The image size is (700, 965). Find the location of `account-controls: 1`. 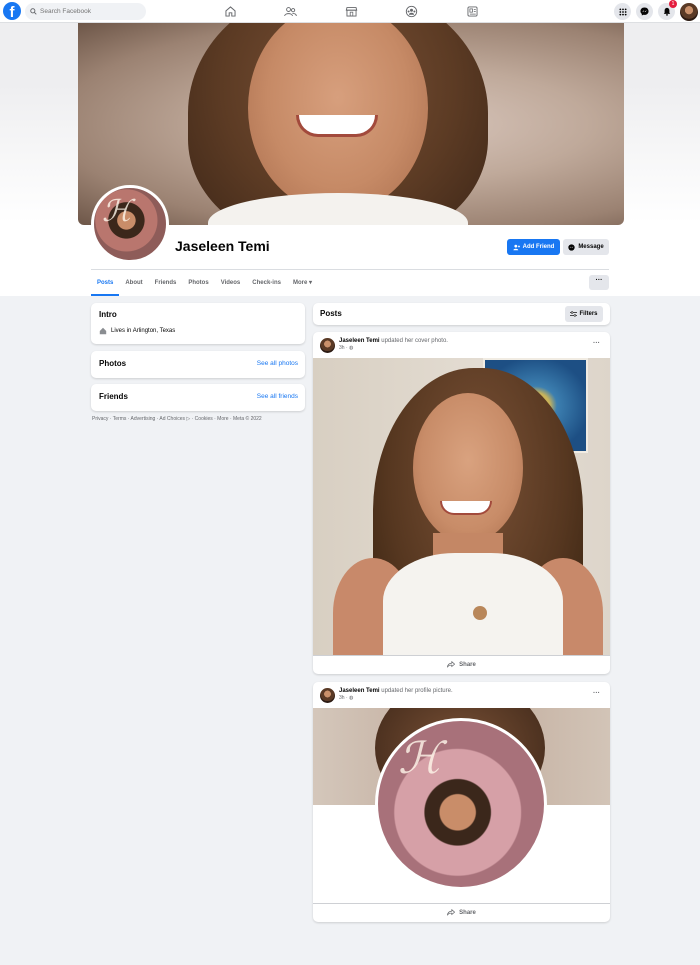

account-controls: 1 is located at coordinates (656, 10).